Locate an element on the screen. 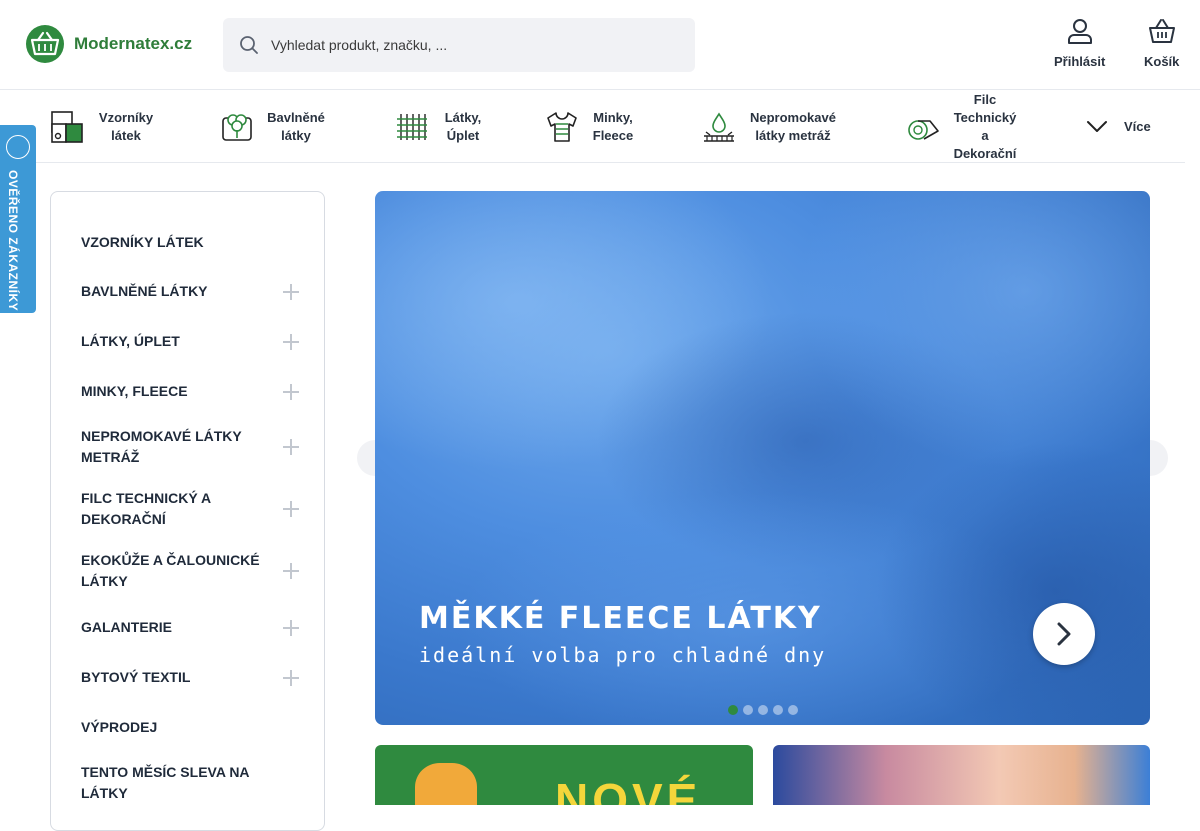 The height and width of the screenshot is (831, 1200). sidebar-item-label: VZORNÍKY LÁTEK is located at coordinates (142, 242).